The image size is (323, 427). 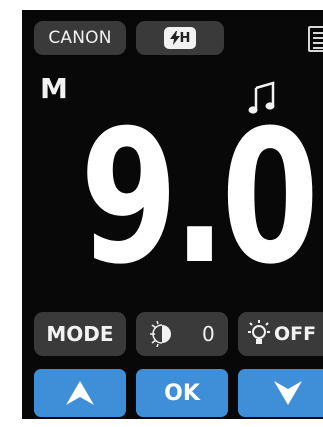 I want to click on lamp-label: OFF, so click(x=295, y=334).